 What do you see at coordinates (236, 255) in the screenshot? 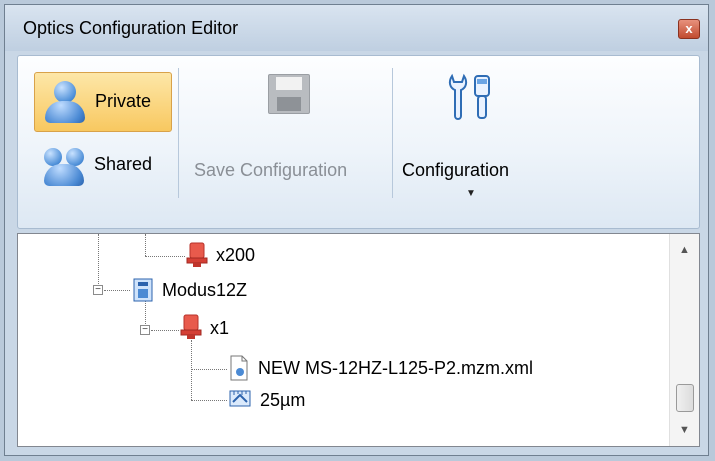
I see `tree-item-label: x200` at bounding box center [236, 255].